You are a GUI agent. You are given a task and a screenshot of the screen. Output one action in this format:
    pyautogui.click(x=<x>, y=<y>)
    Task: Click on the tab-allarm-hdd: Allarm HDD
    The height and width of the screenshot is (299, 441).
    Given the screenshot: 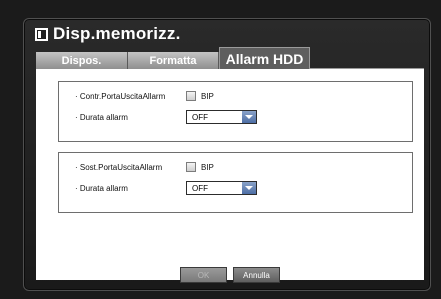 What is the action you would take?
    pyautogui.click(x=264, y=58)
    